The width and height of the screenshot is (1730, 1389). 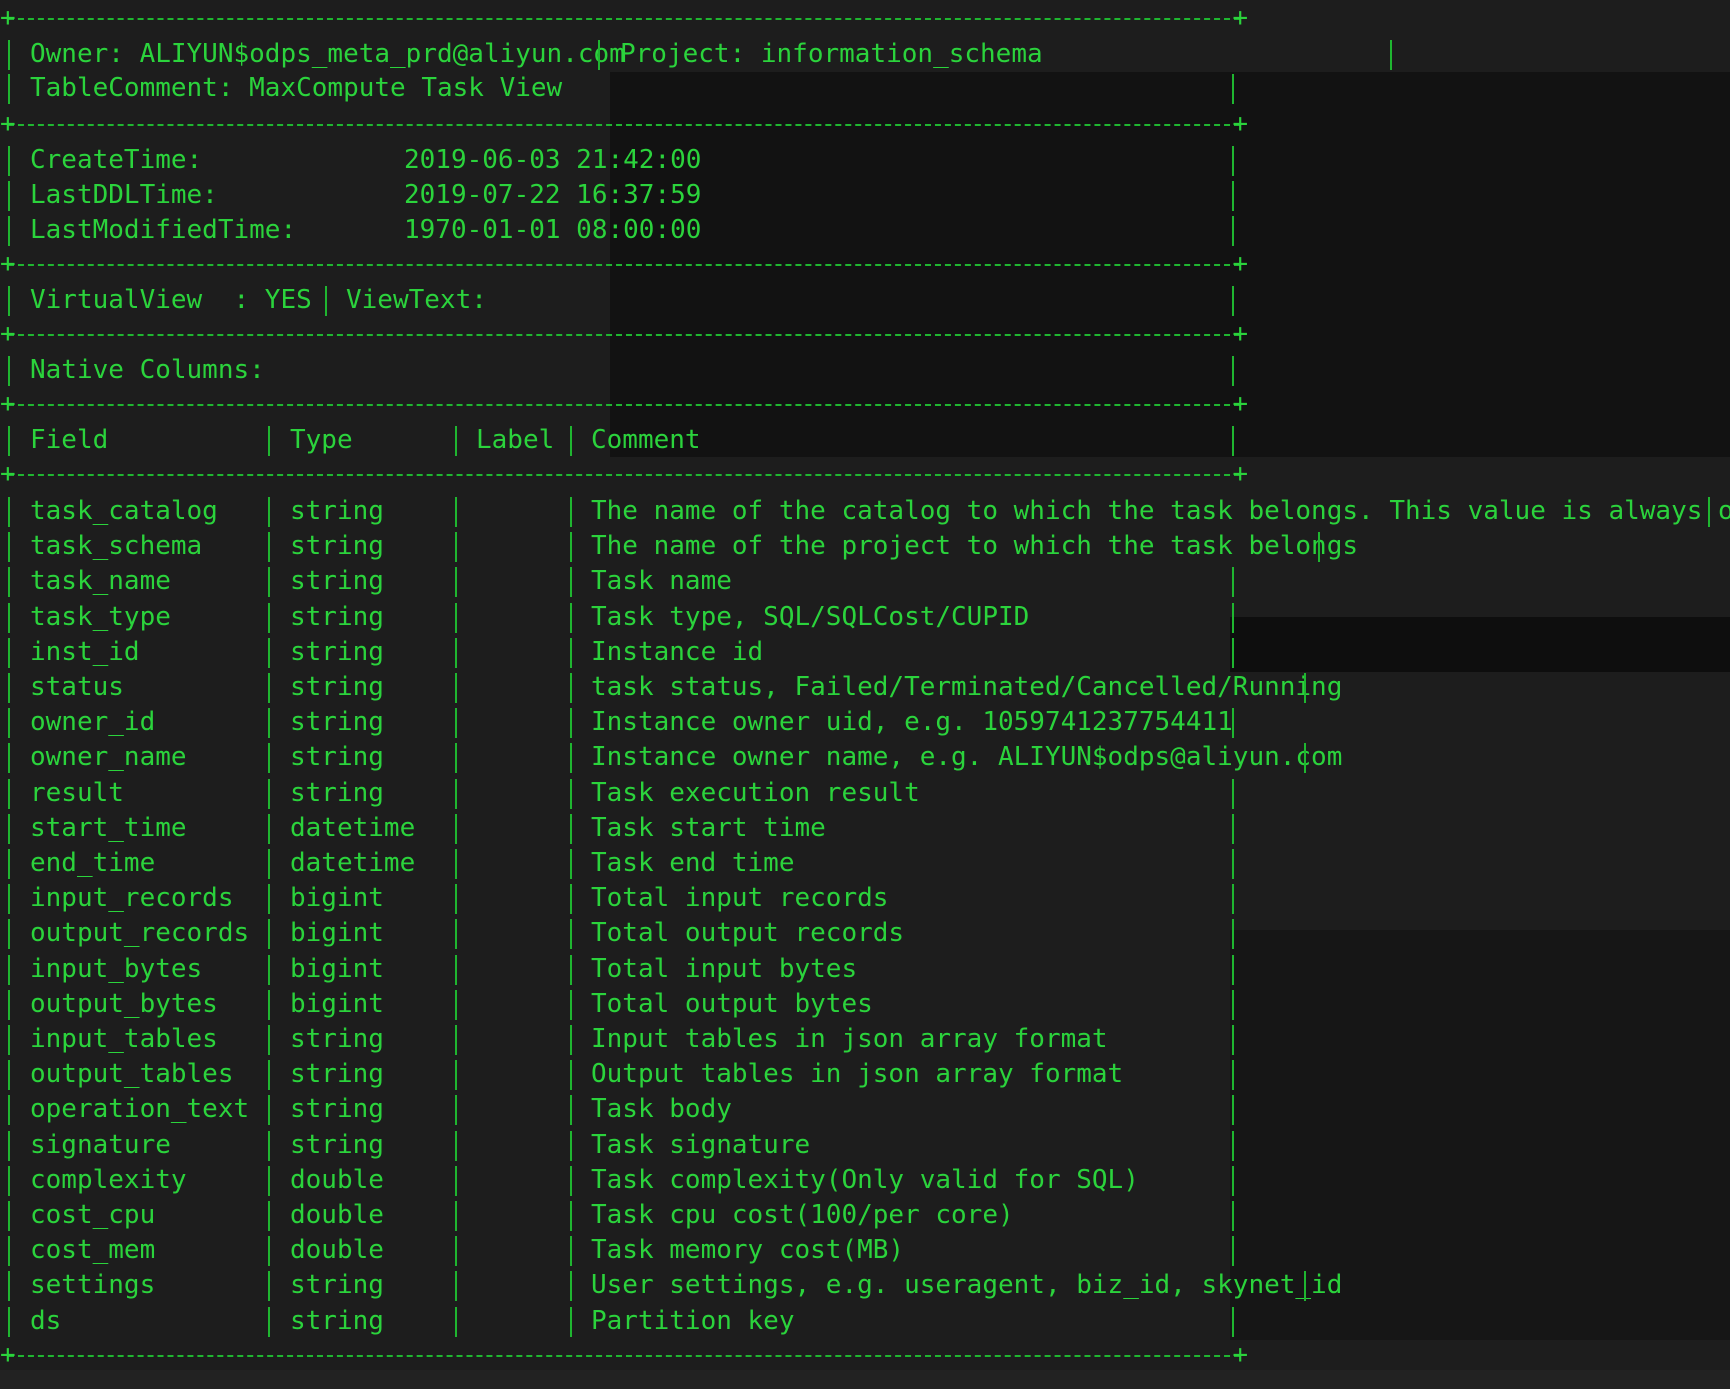 I want to click on cell-field: output_tables, so click(x=132, y=1074).